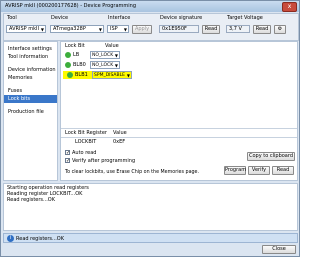  I want to click on info-icon: i, so click(10, 238).